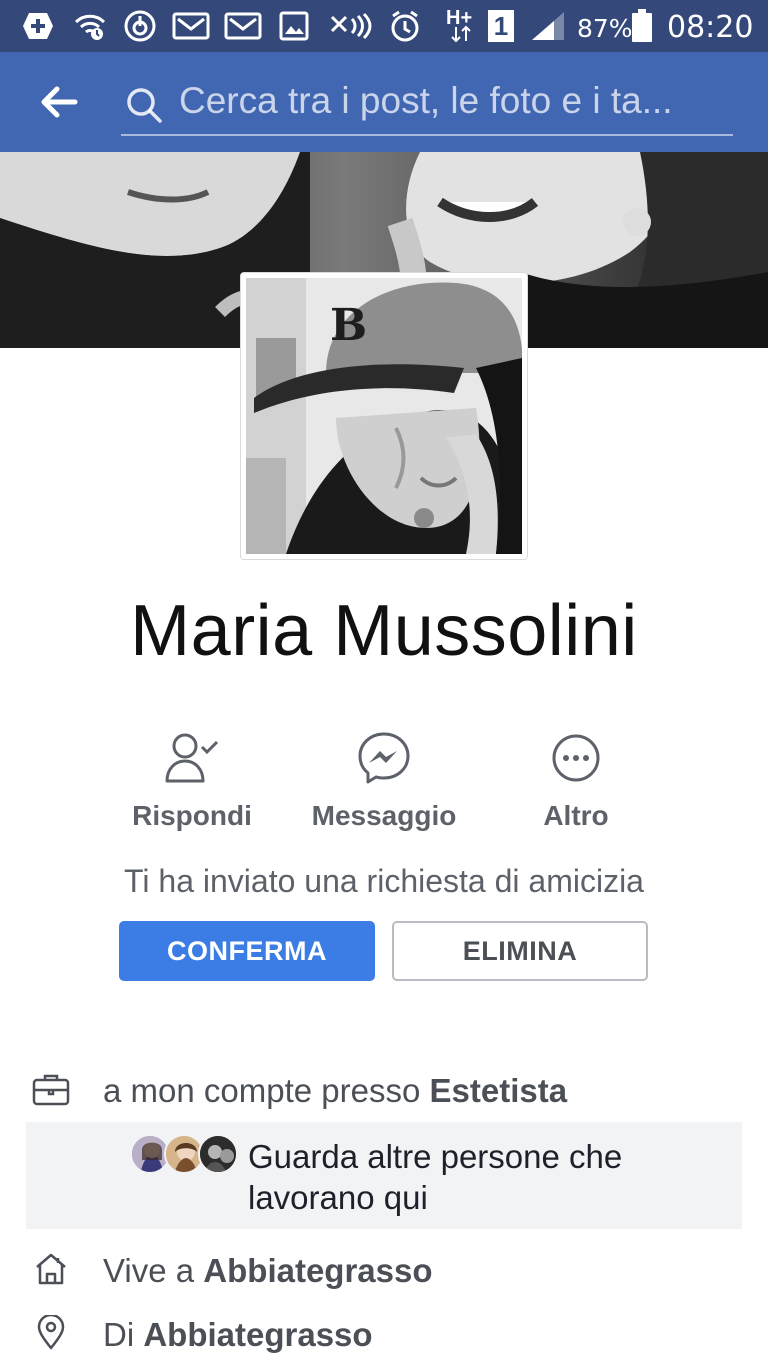 This screenshot has width=768, height=1365. I want to click on briefcase-icon, so click(51, 1090).